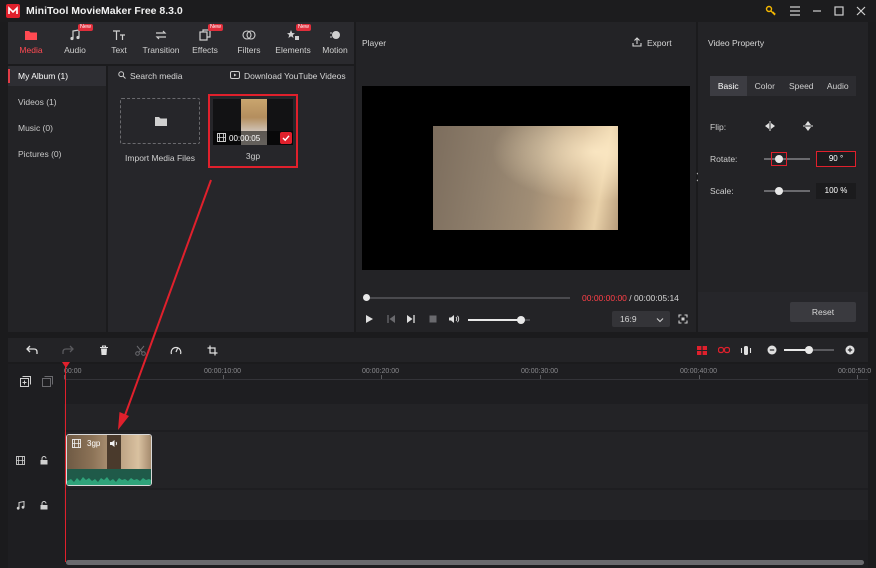  I want to click on sidebar-item-music: Music (0), so click(57, 128).